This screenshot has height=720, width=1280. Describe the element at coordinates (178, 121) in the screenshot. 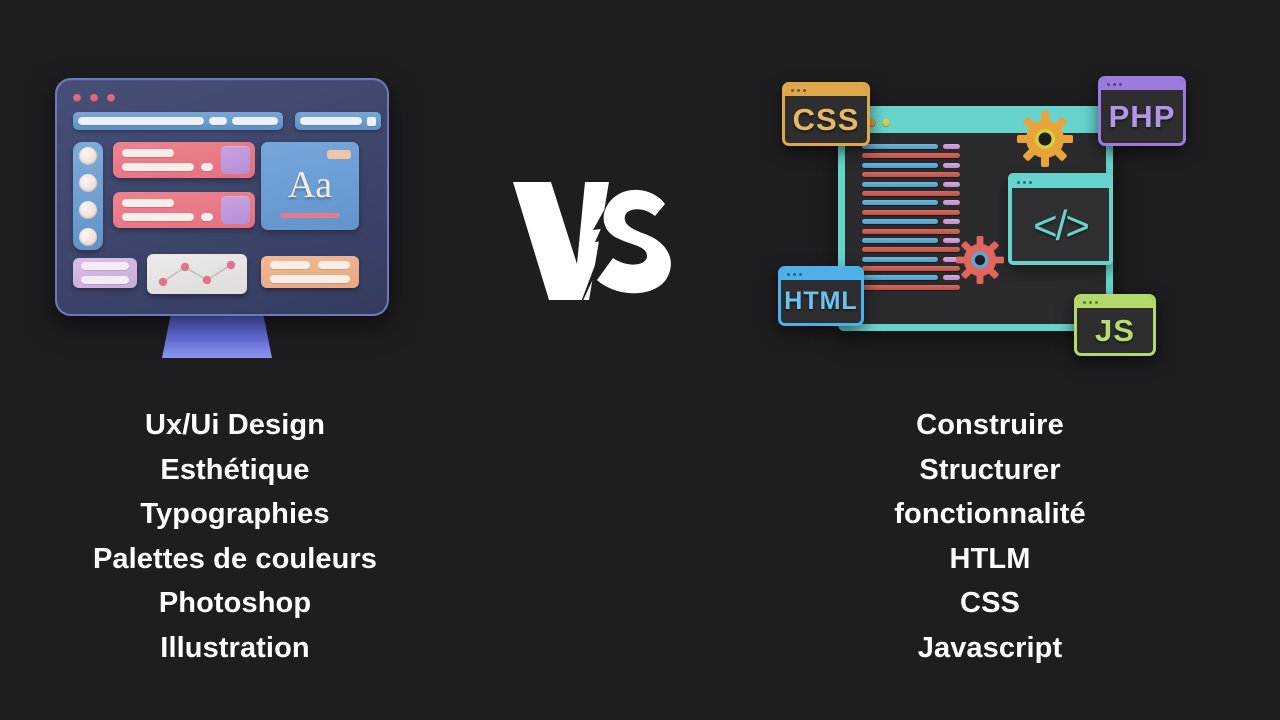

I see `design-toolbar-primary` at that location.